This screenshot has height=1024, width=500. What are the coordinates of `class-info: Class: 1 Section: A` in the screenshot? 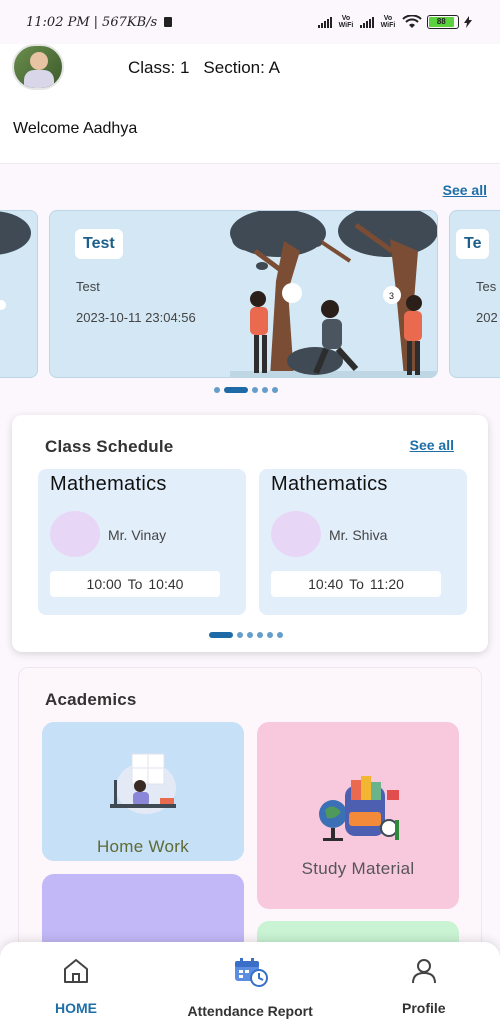 It's located at (204, 68).